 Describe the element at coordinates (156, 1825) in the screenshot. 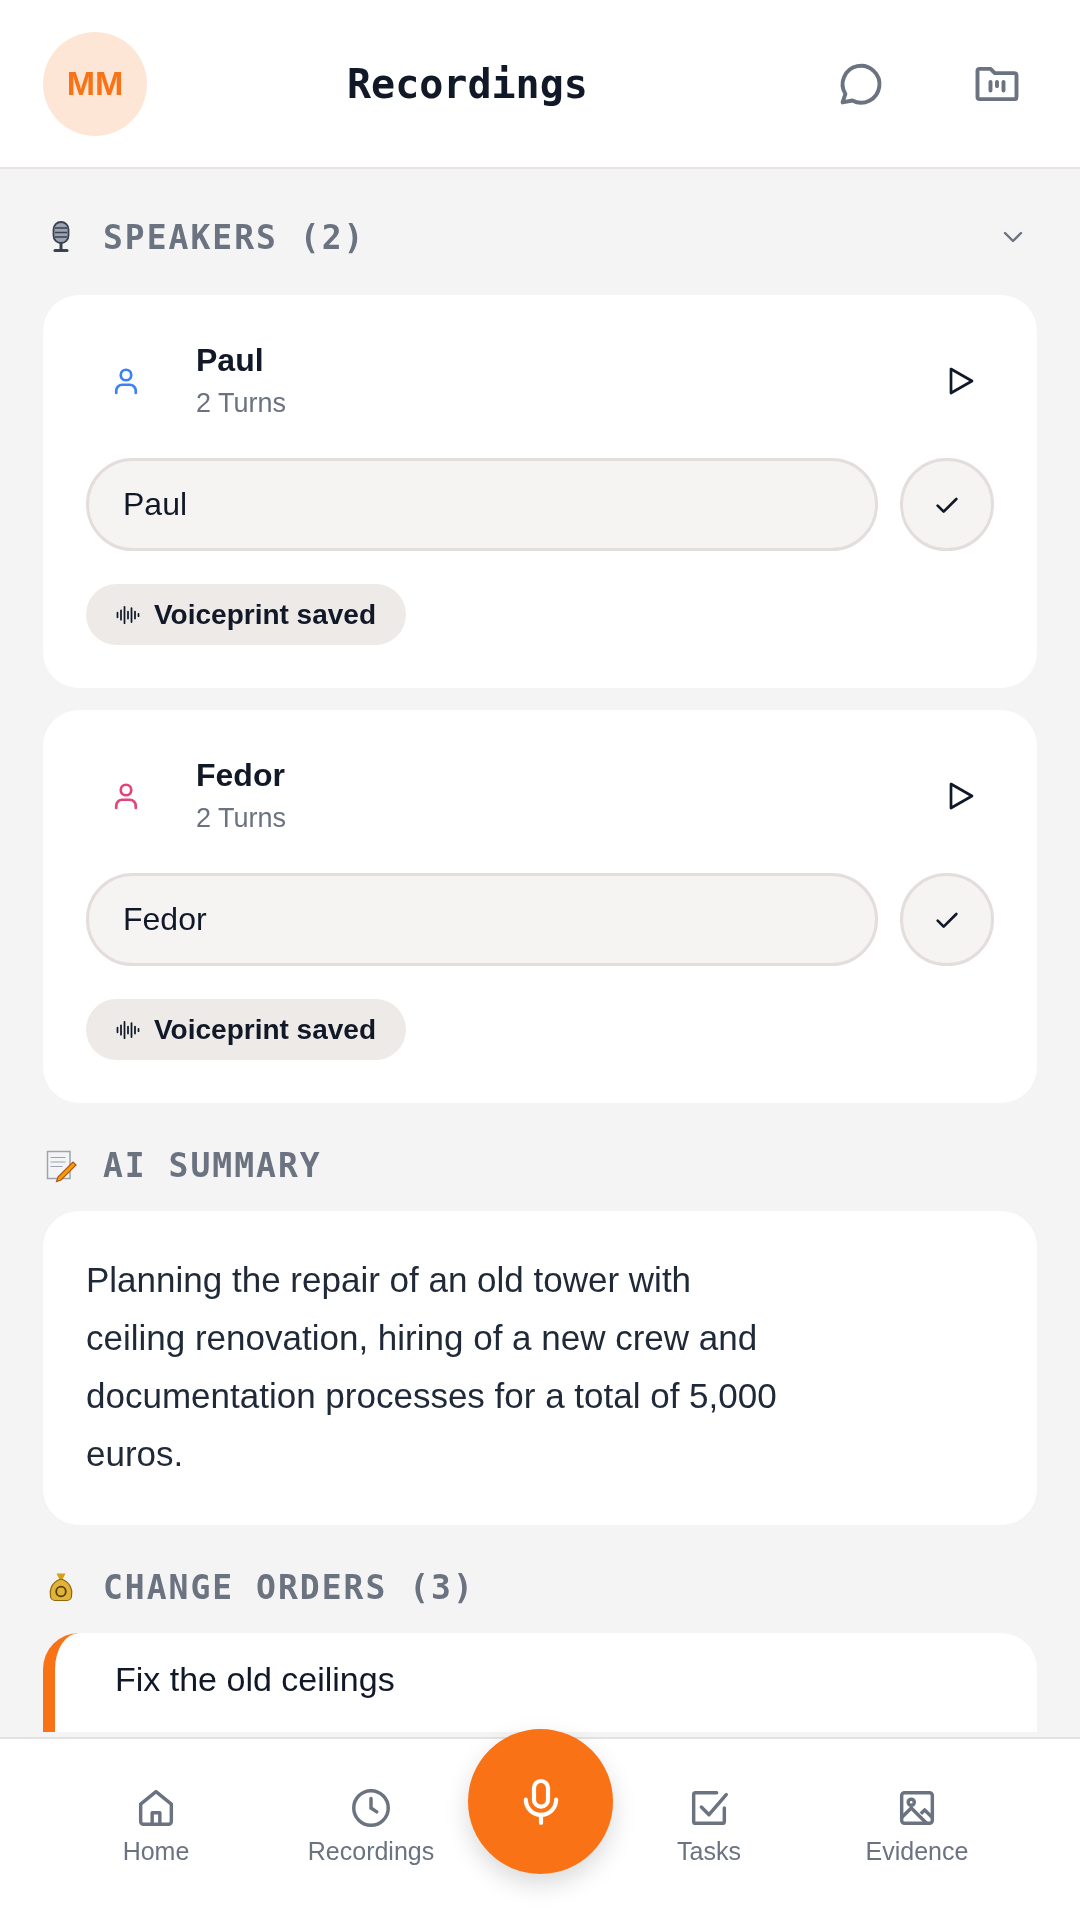

I see `nav-tab: Home` at that location.